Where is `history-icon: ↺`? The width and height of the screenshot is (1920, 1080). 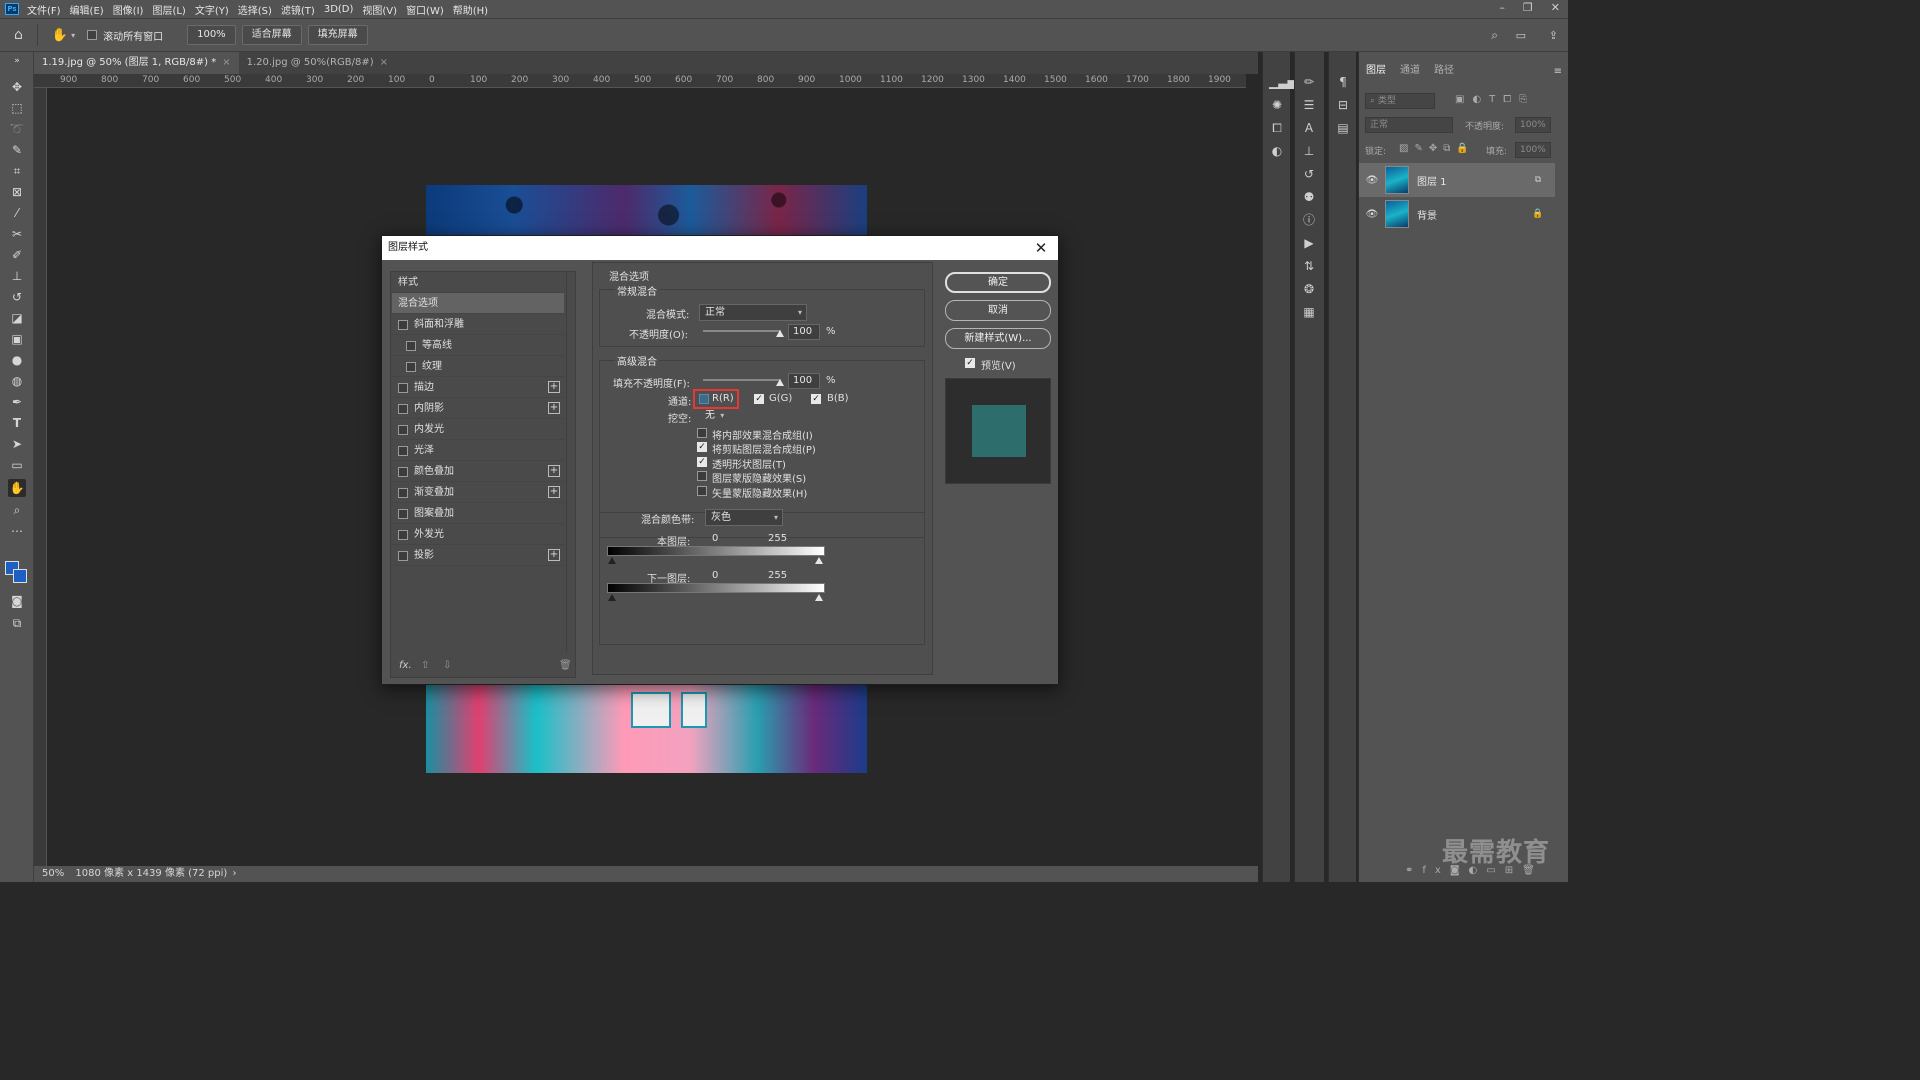
history-icon: ↺ is located at coordinates (1309, 174).